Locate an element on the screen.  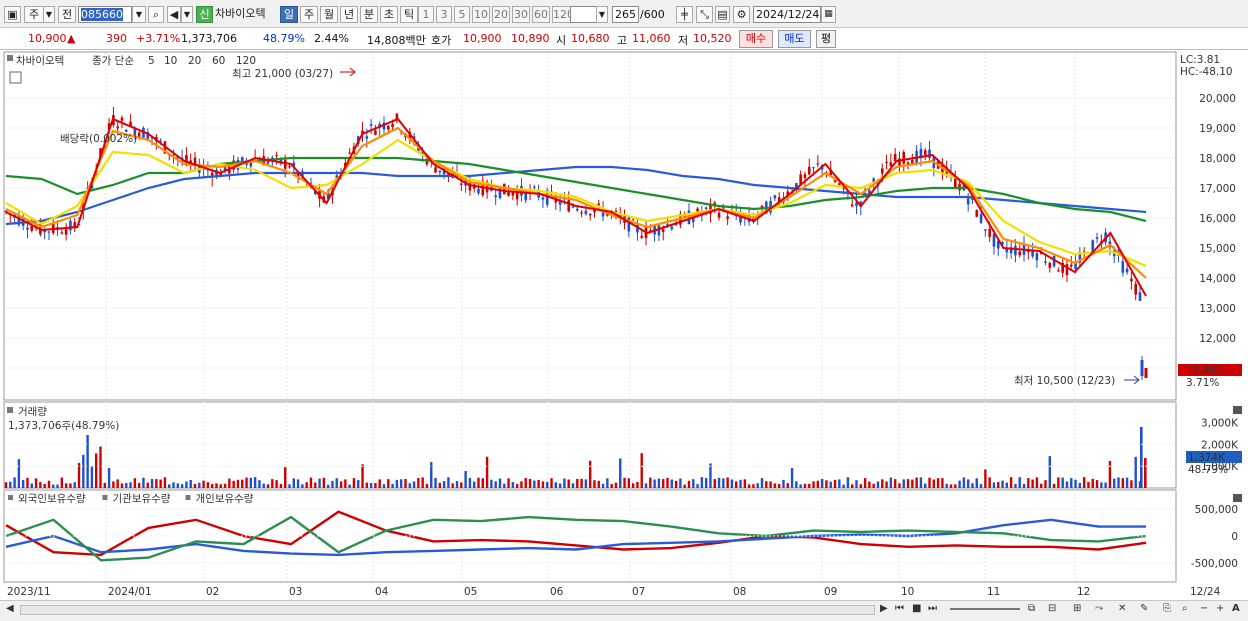
zoom-out-icon: − is located at coordinates (1204, 609).